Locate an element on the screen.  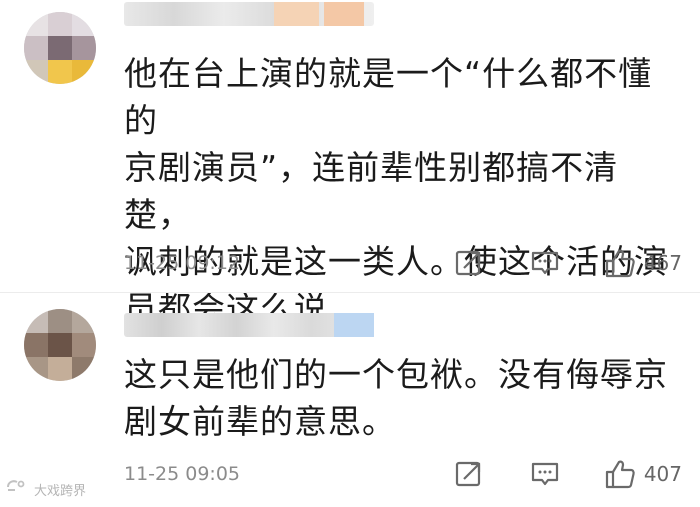
like-button: 407 is located at coordinates (643, 474).